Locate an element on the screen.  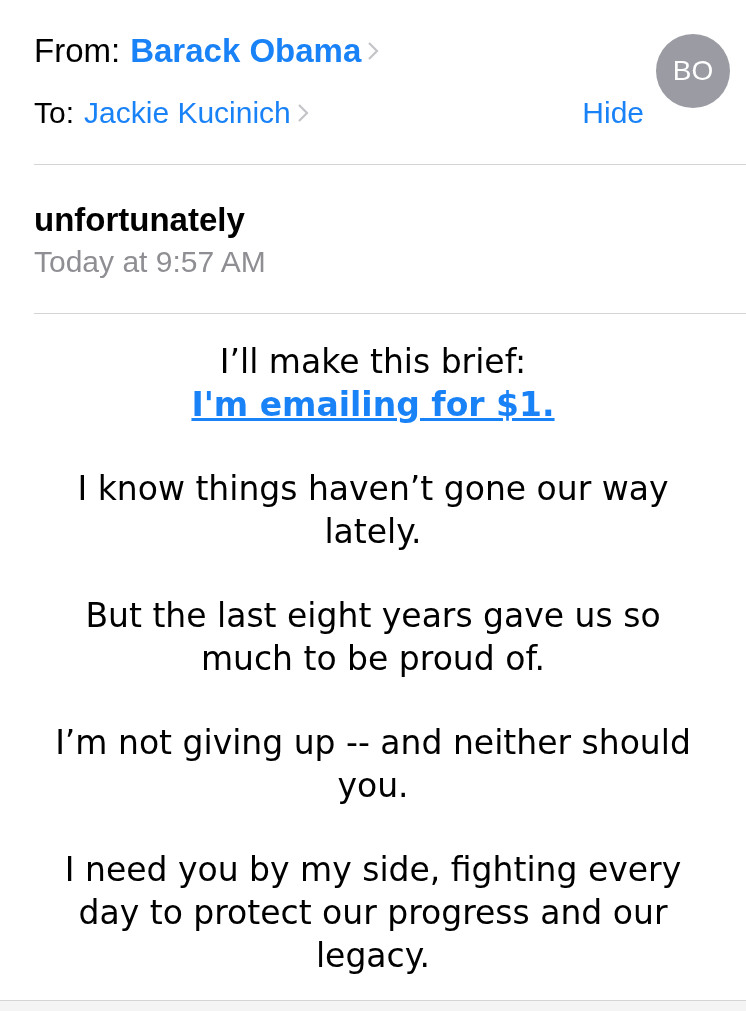
to-label: To: is located at coordinates (54, 113).